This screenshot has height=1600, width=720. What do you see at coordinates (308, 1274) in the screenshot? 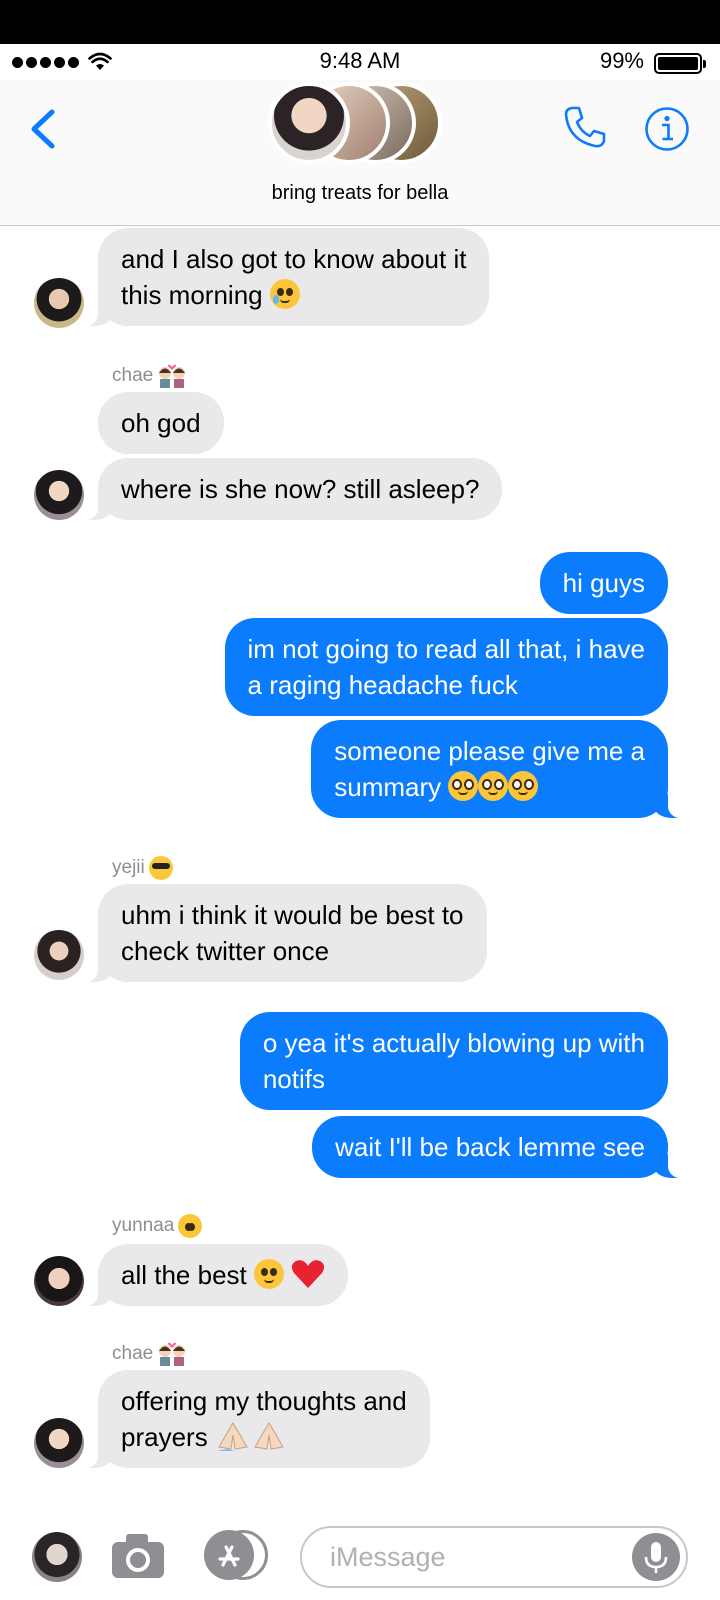
I see `red-heart-emoji` at bounding box center [308, 1274].